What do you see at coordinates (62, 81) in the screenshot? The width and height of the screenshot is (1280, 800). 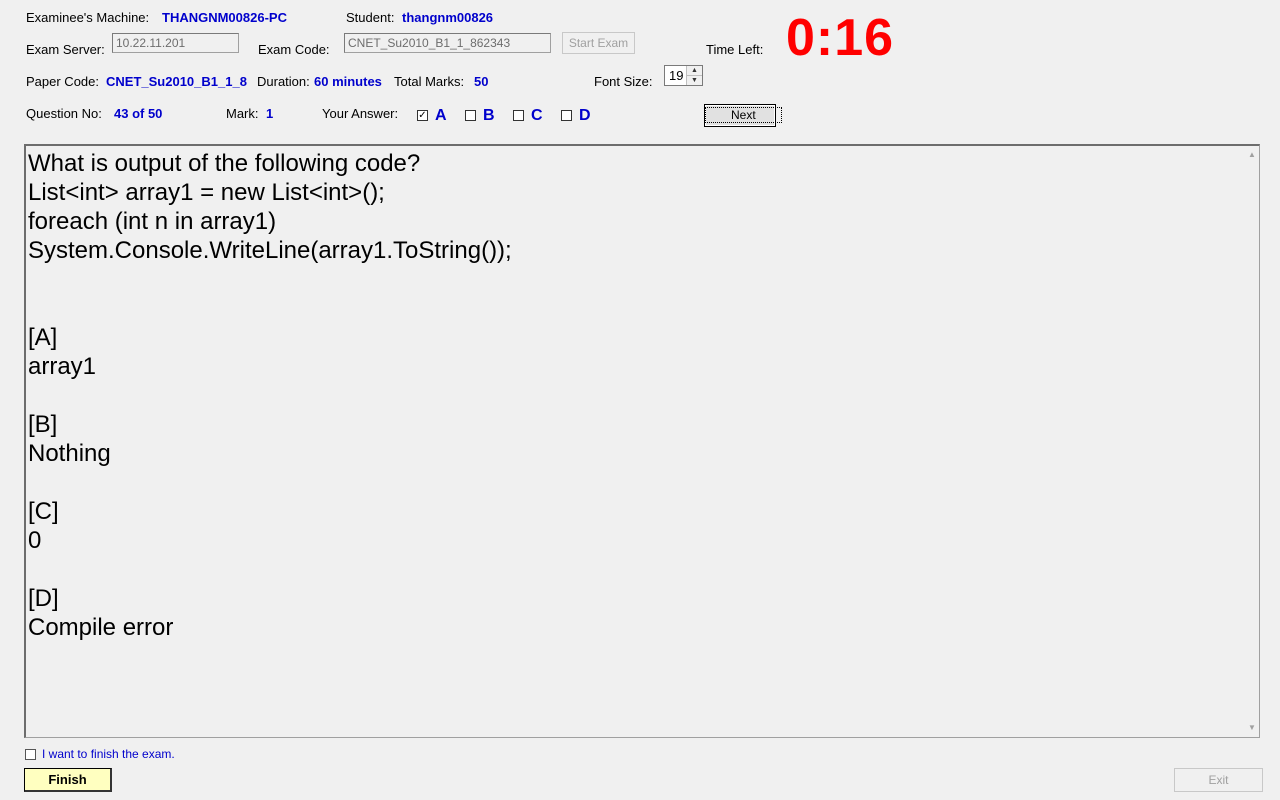 I see `paper-code-label: Paper Code:` at bounding box center [62, 81].